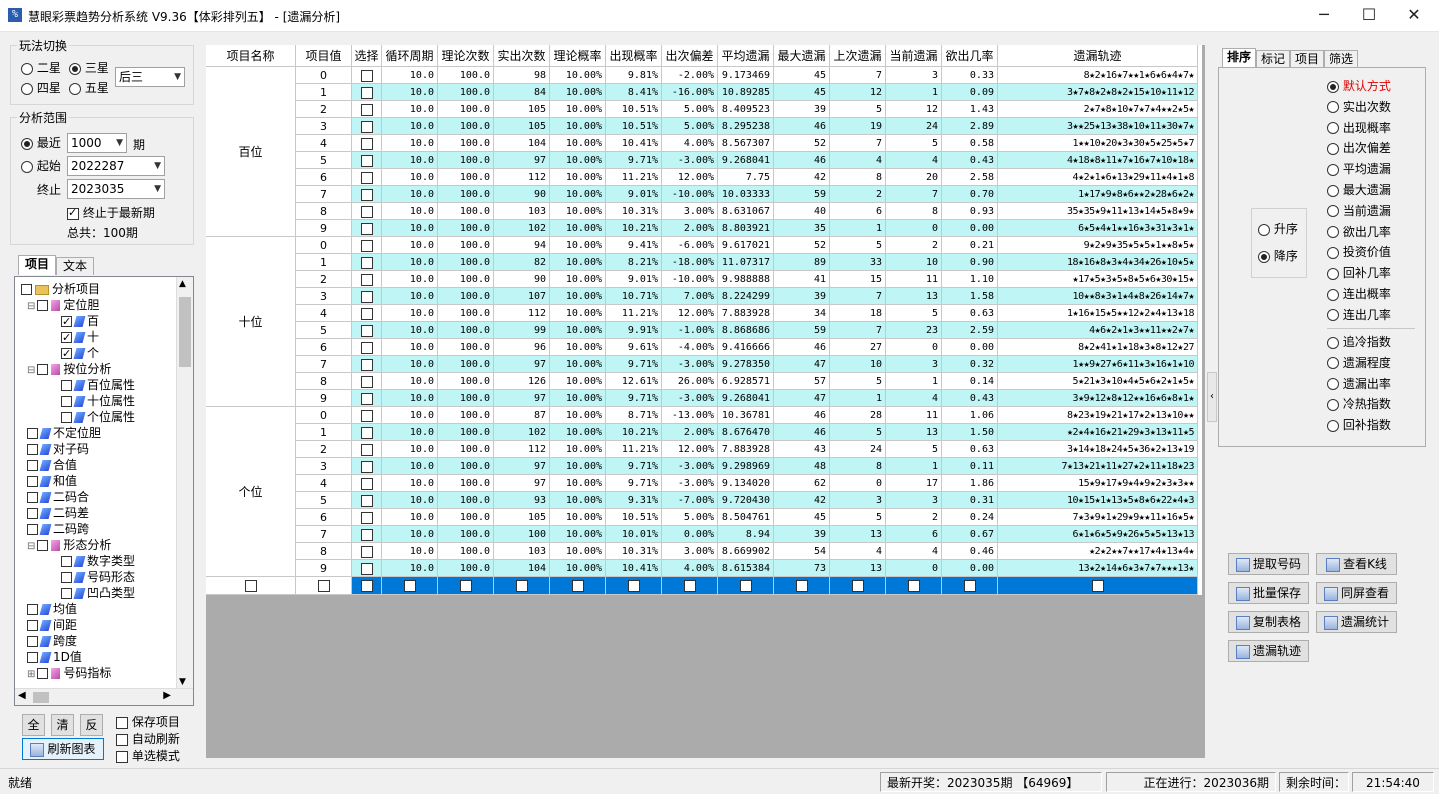 Image resolution: width=1439 pixels, height=794 pixels. Describe the element at coordinates (410, 56) in the screenshot. I see `column-header: 循环周期` at that location.